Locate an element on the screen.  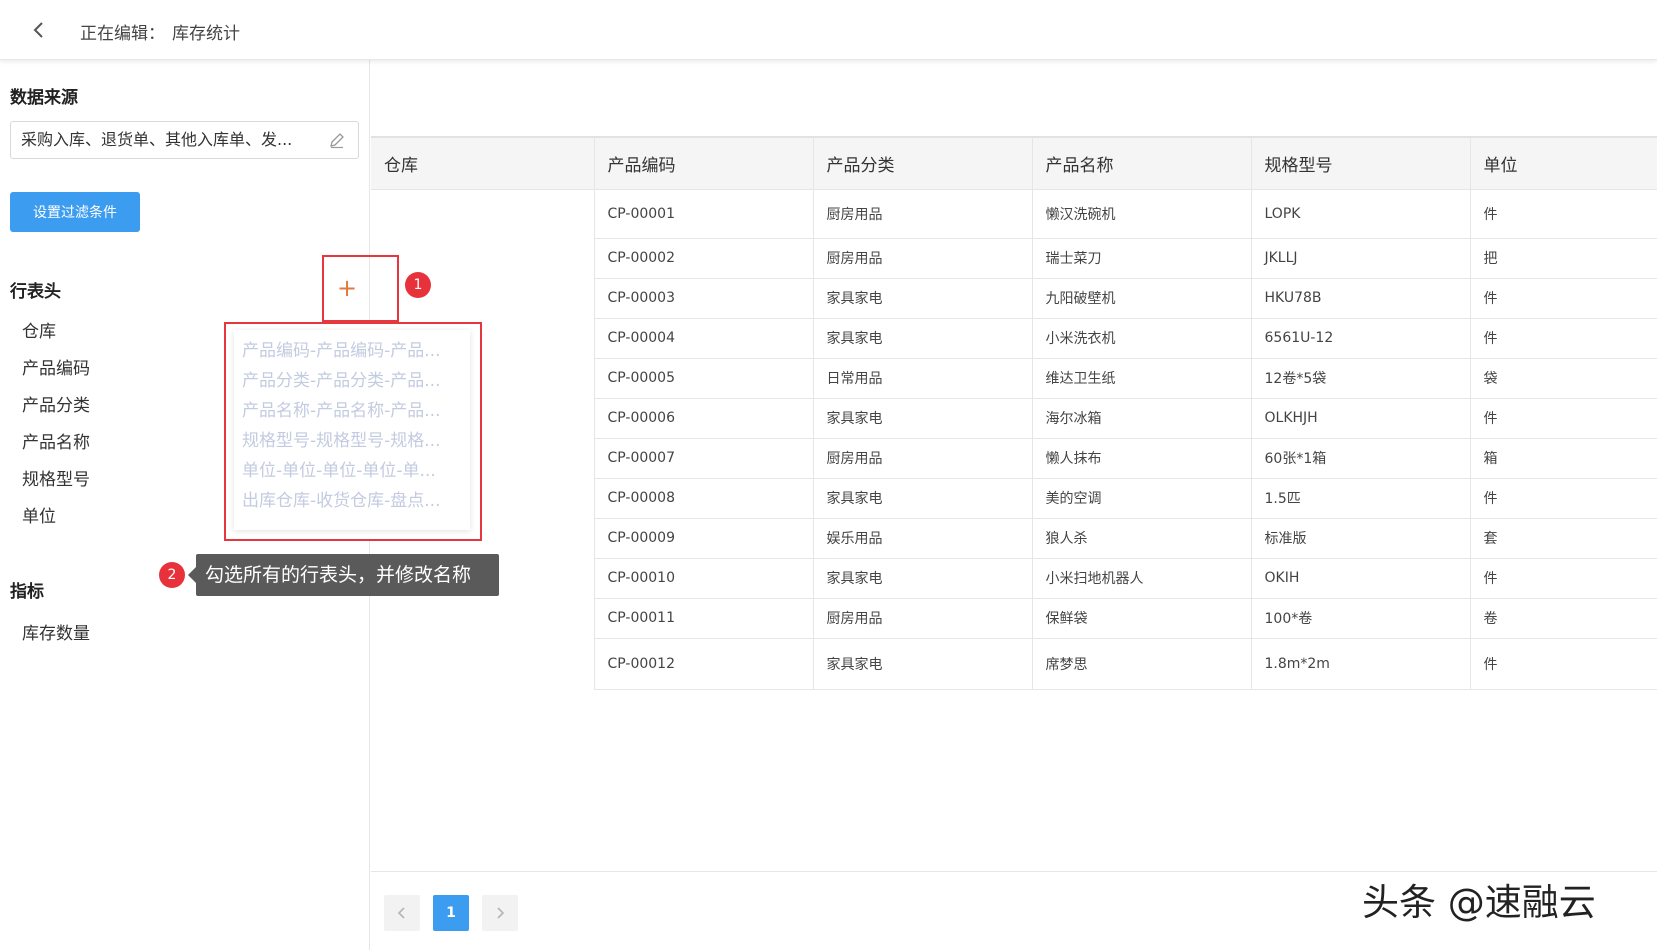
table-cell: 100*卷 is located at coordinates (1361, 618).